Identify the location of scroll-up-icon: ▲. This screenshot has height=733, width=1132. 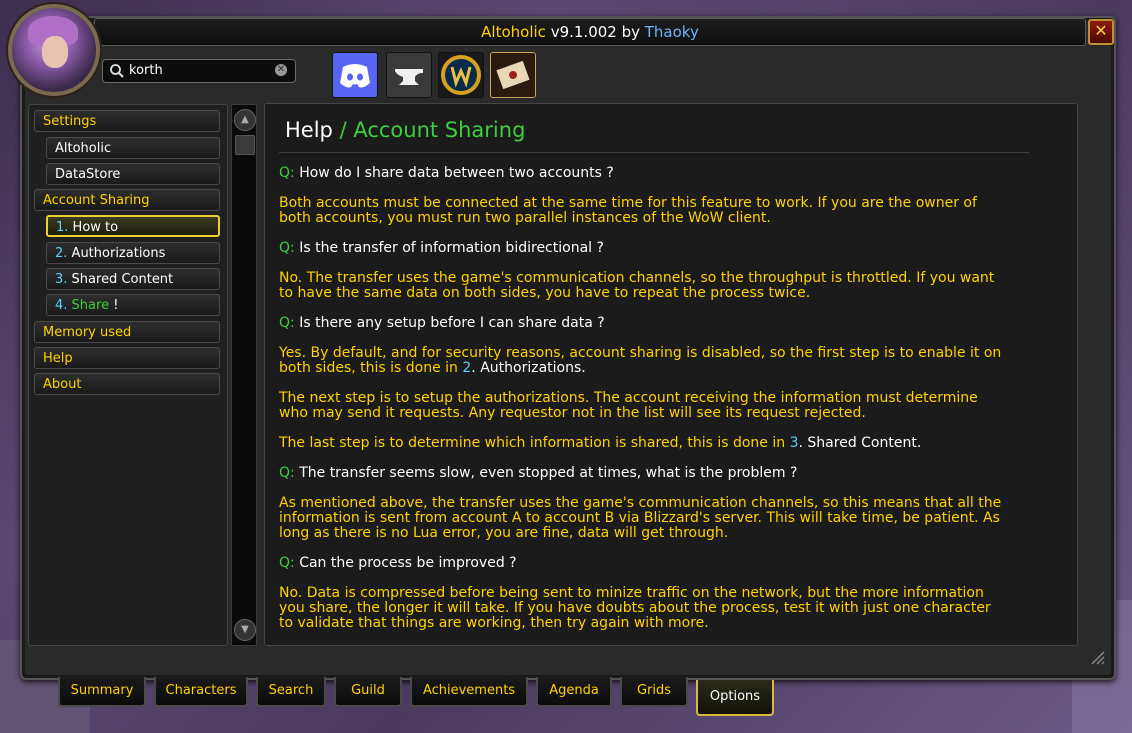
(245, 120).